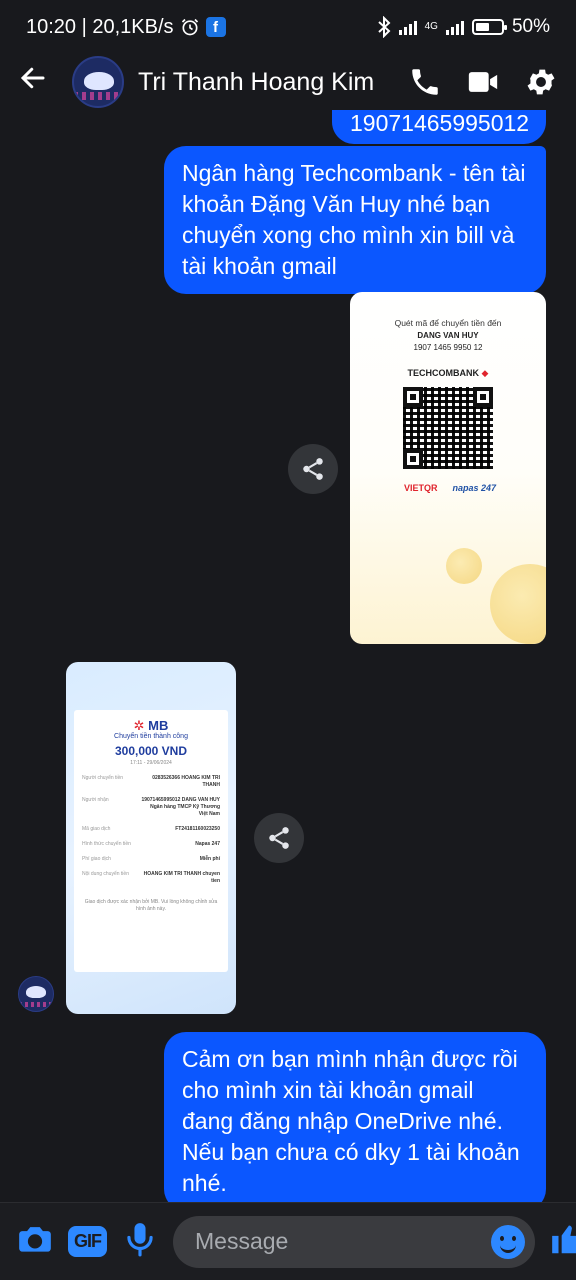 This screenshot has height=1280, width=576. I want to click on signal-icon, so click(407, 27).